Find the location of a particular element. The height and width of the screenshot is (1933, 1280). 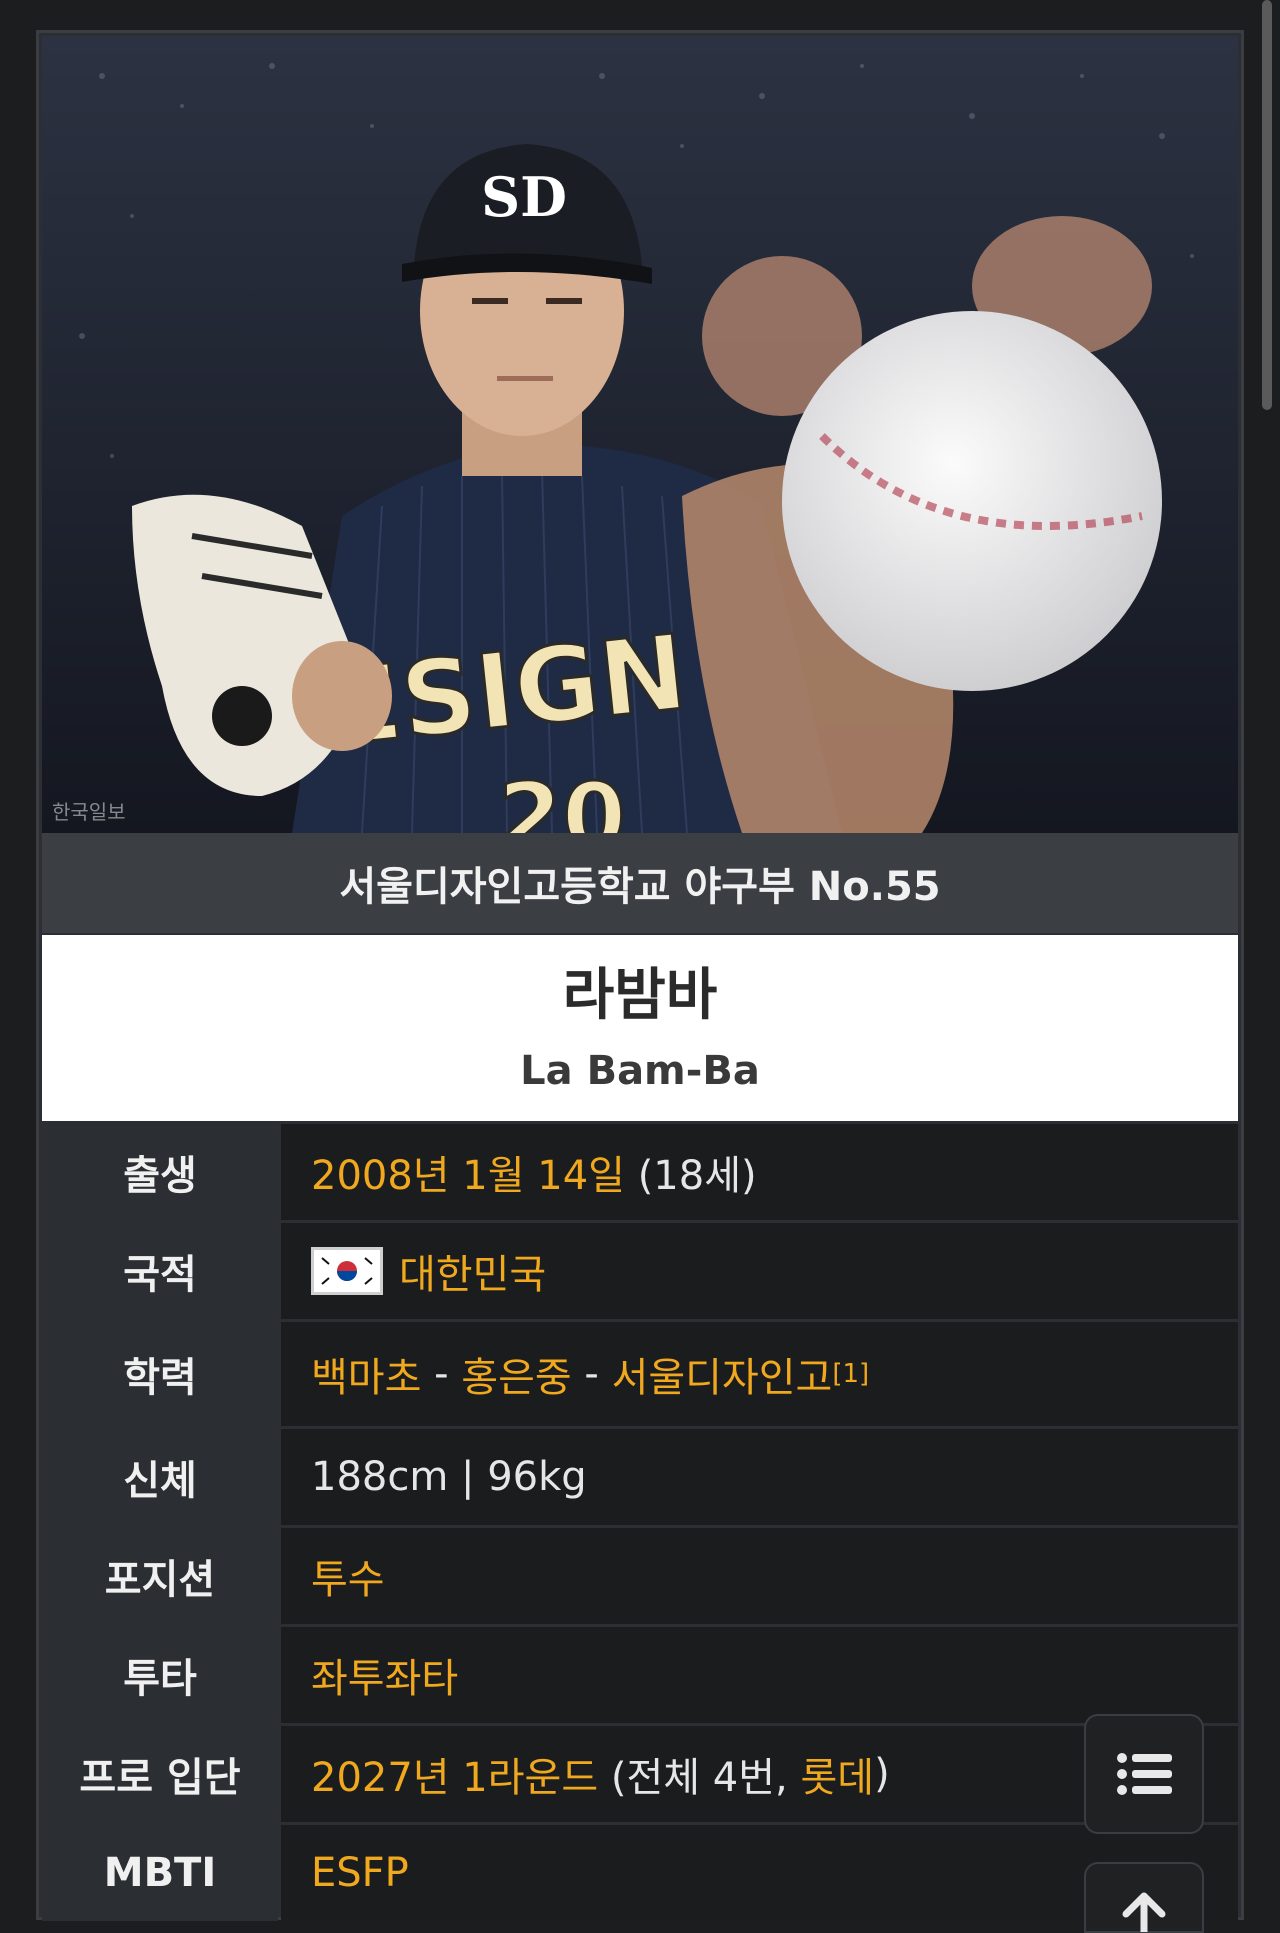

list-icon is located at coordinates (1144, 1774).